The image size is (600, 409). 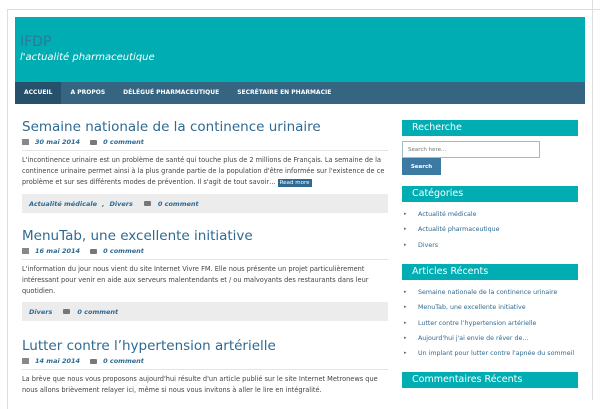 I want to click on nav-delegue-pharmaceutique: DÉLÉGUÉ PHARMACEUTIQUE, so click(x=171, y=93).